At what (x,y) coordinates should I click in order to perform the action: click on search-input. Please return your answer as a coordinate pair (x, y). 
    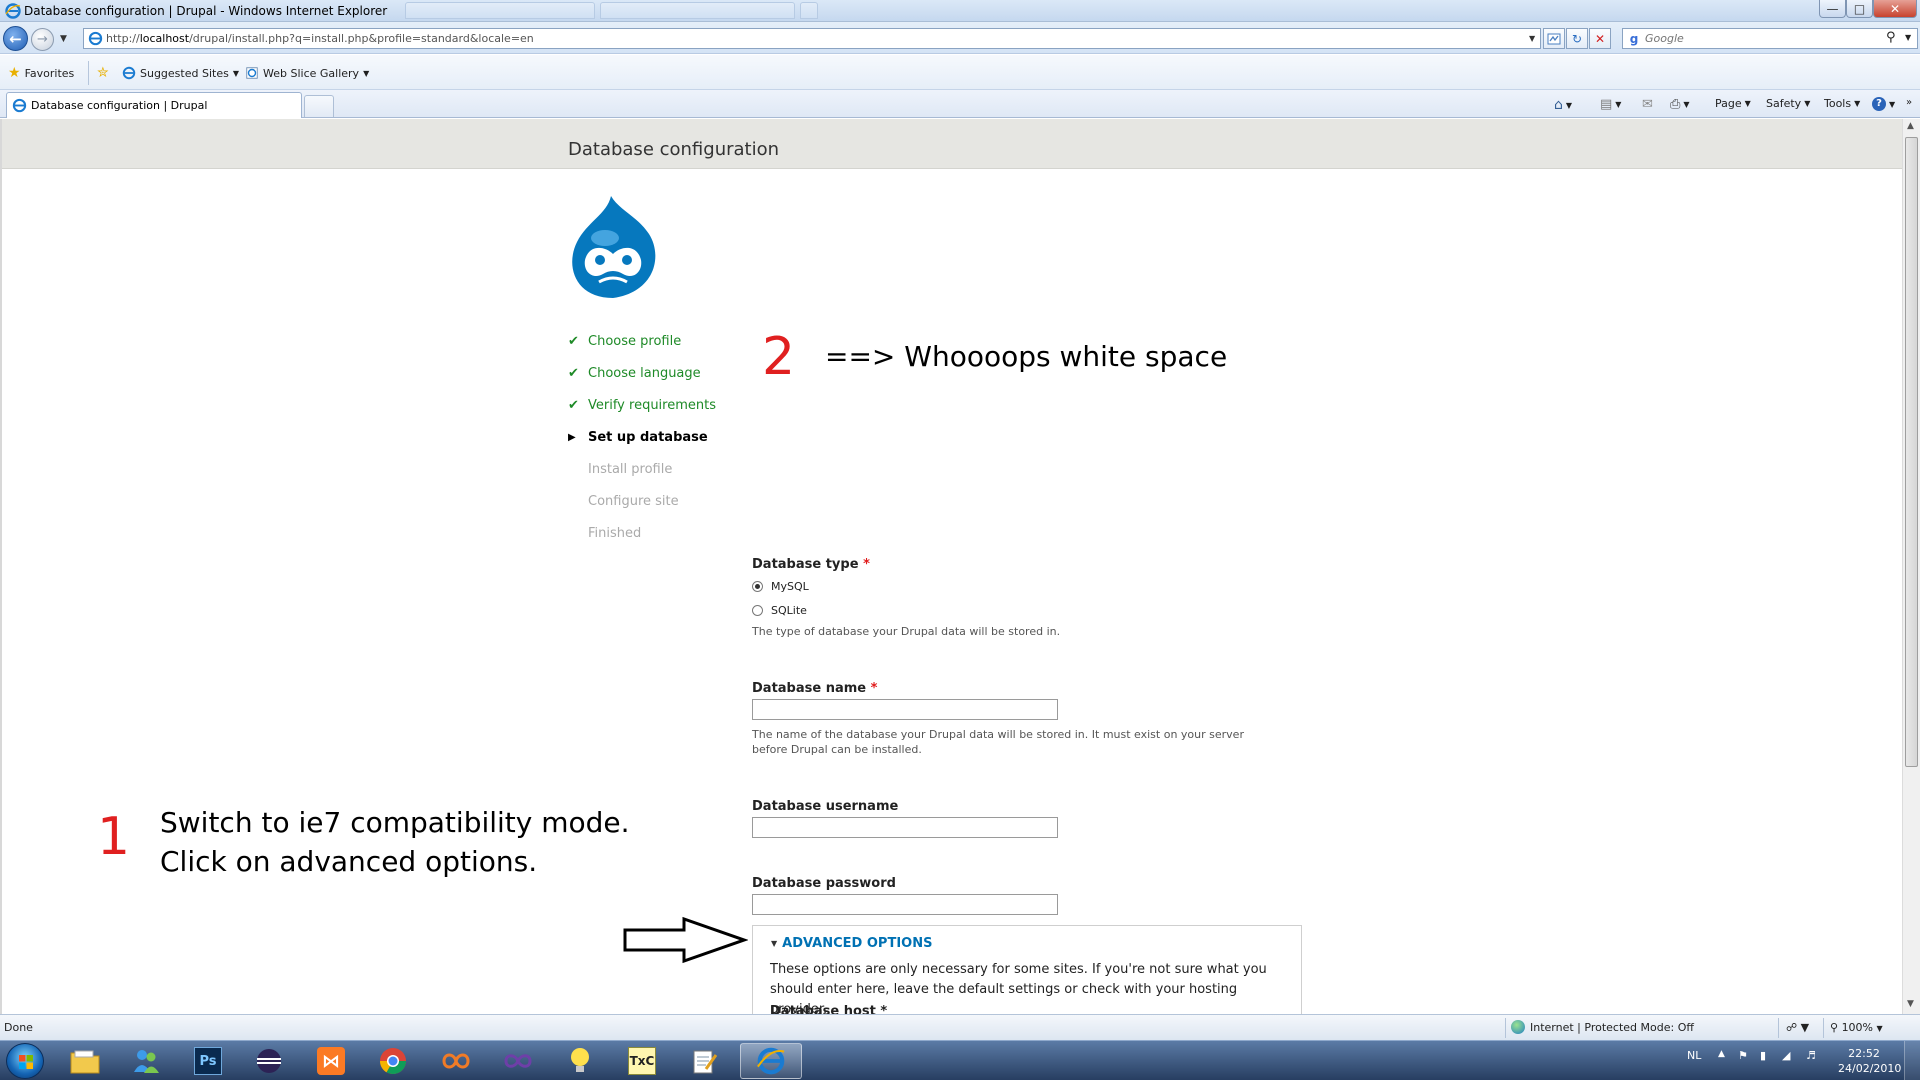
    Looking at the image, I should click on (1765, 38).